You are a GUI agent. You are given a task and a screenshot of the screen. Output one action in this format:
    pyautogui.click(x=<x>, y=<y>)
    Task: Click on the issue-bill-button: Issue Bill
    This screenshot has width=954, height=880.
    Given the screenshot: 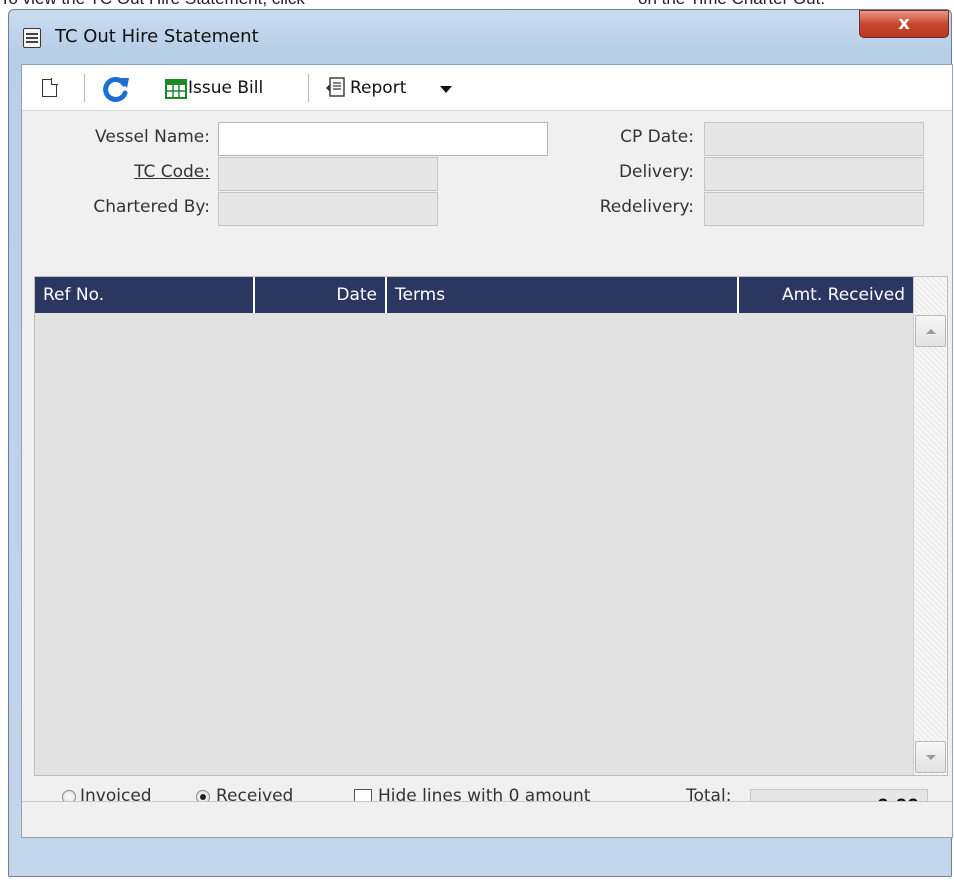 What is the action you would take?
    pyautogui.click(x=220, y=88)
    